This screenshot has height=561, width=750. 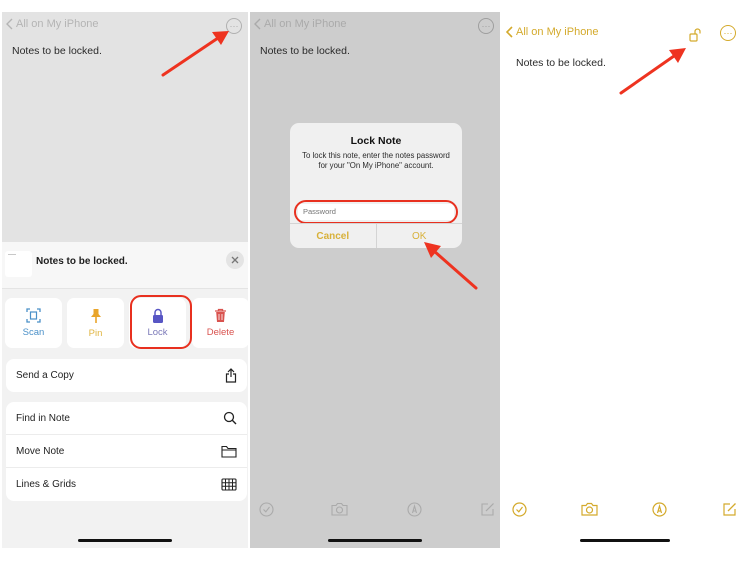 What do you see at coordinates (33, 332) in the screenshot?
I see `scan-label: Scan` at bounding box center [33, 332].